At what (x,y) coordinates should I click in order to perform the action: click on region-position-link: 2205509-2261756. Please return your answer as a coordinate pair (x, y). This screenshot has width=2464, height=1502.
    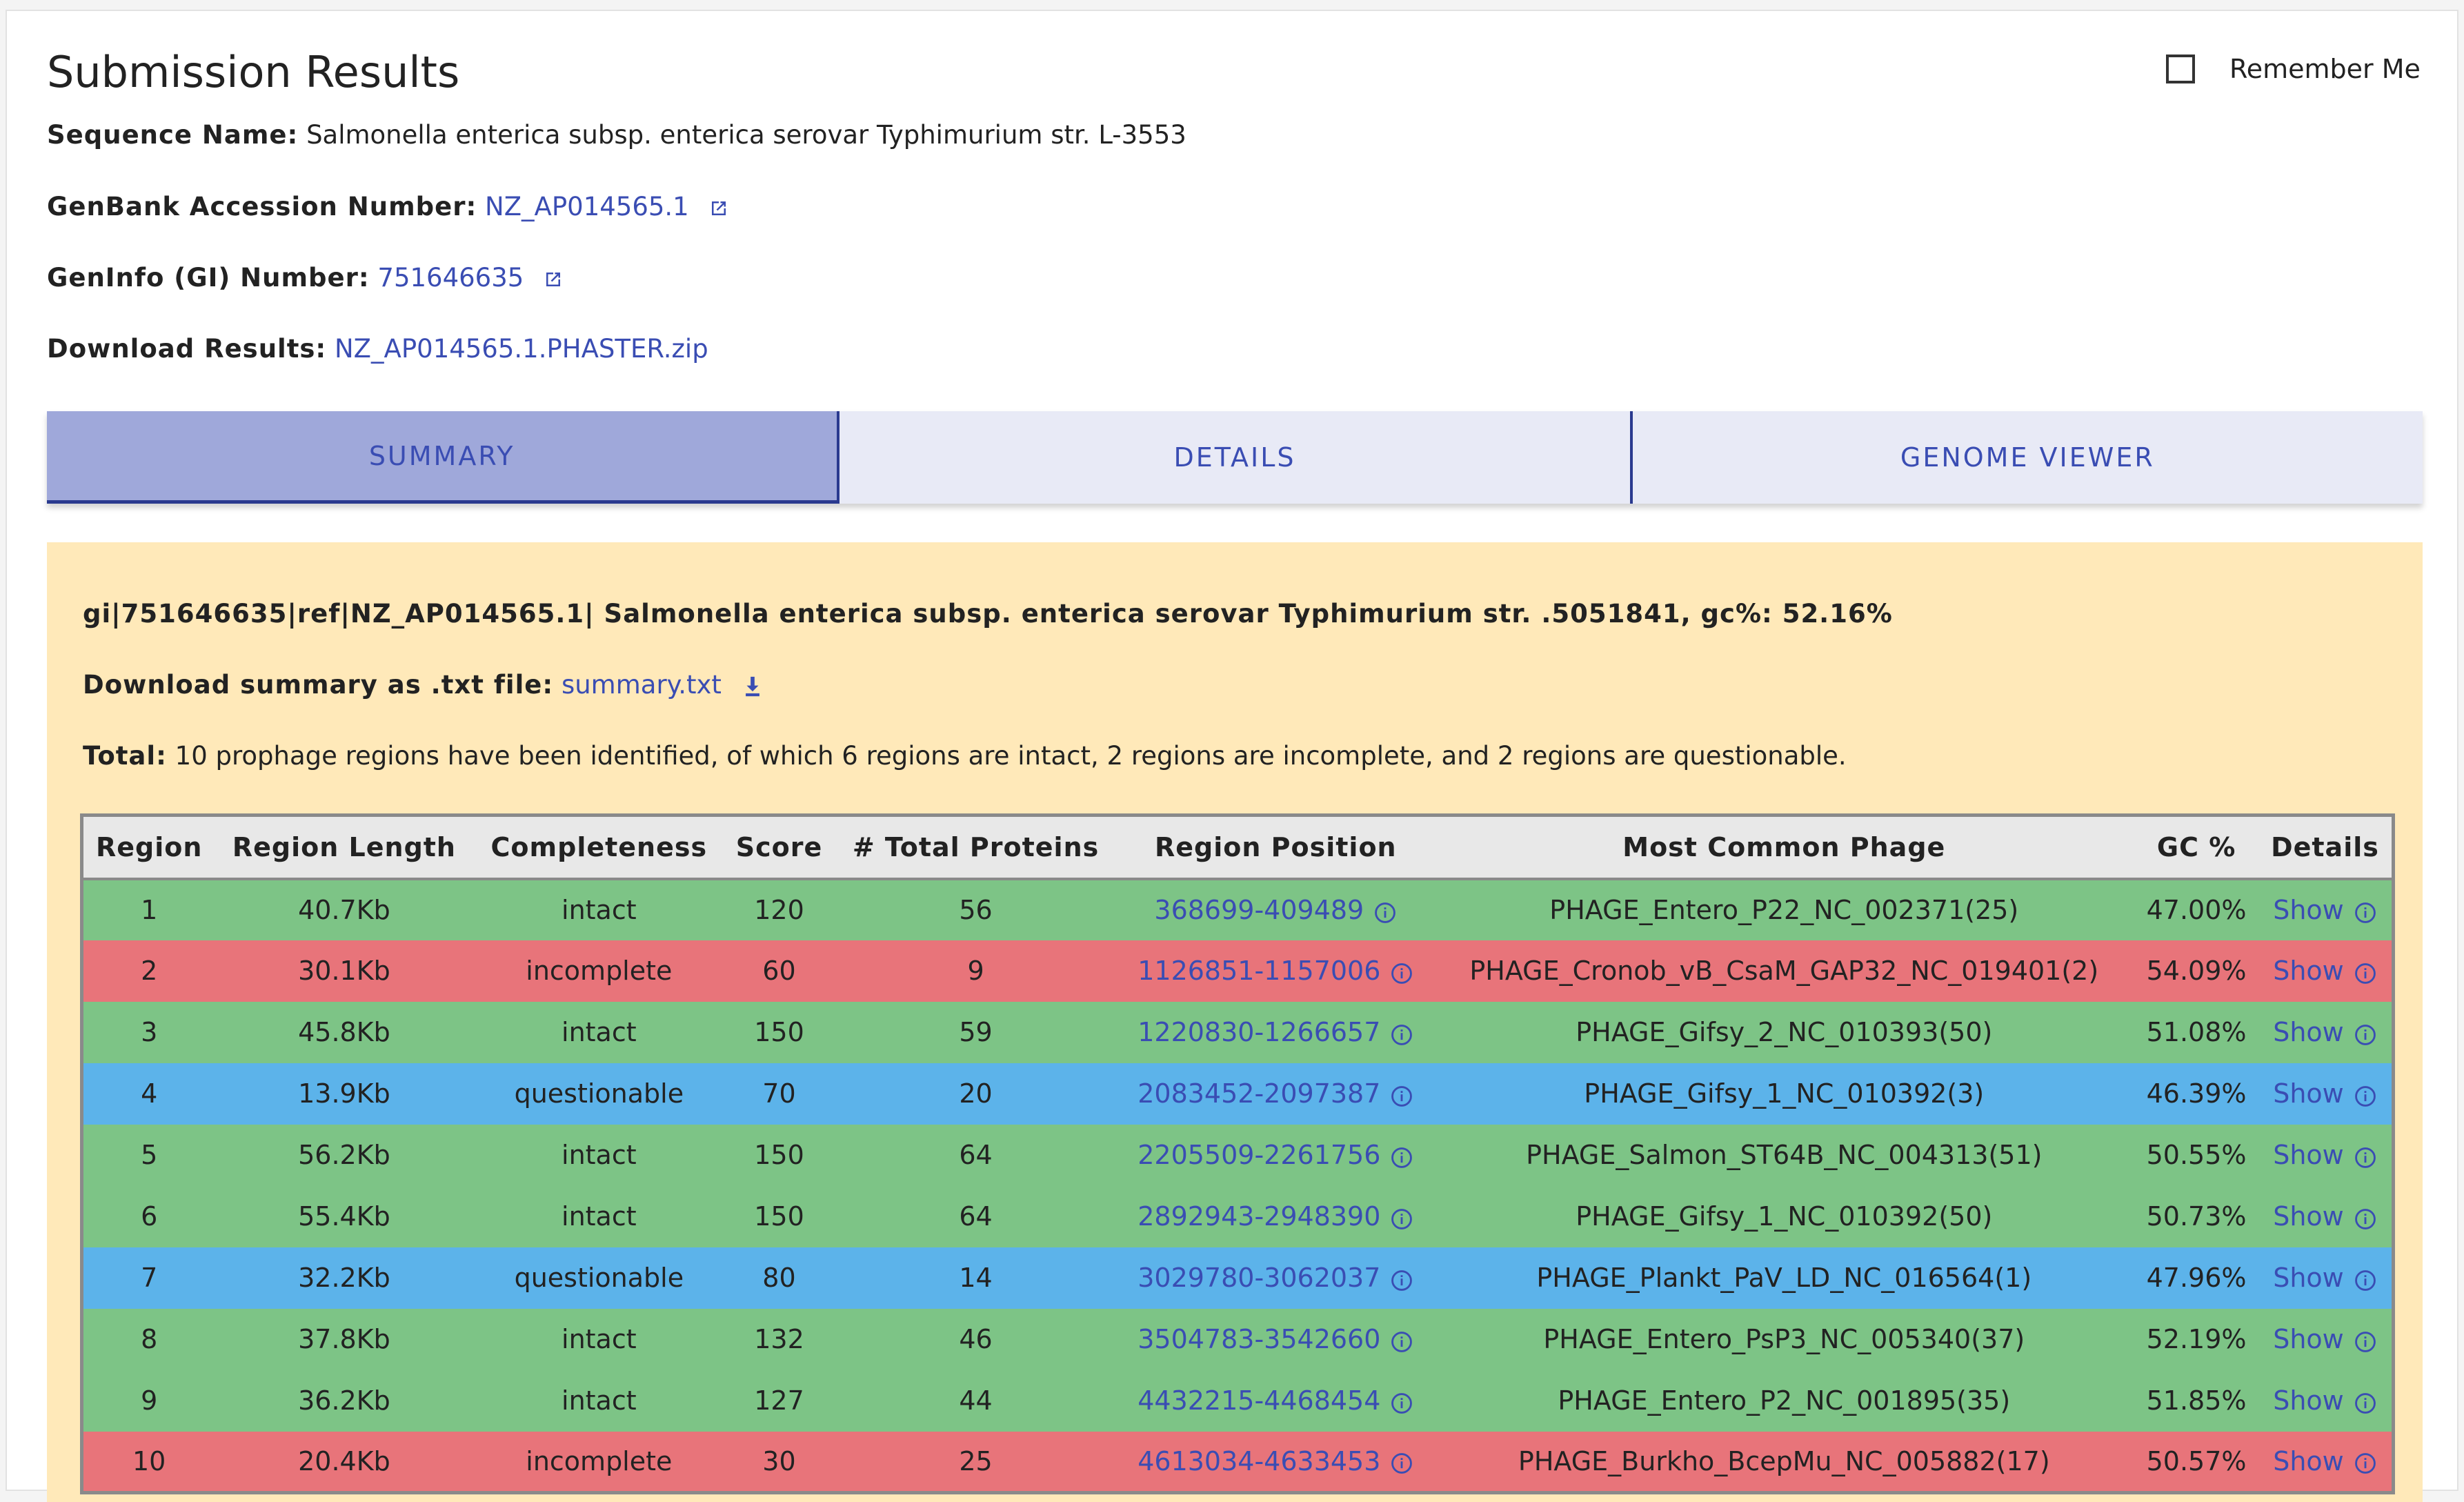
    Looking at the image, I should click on (1259, 1155).